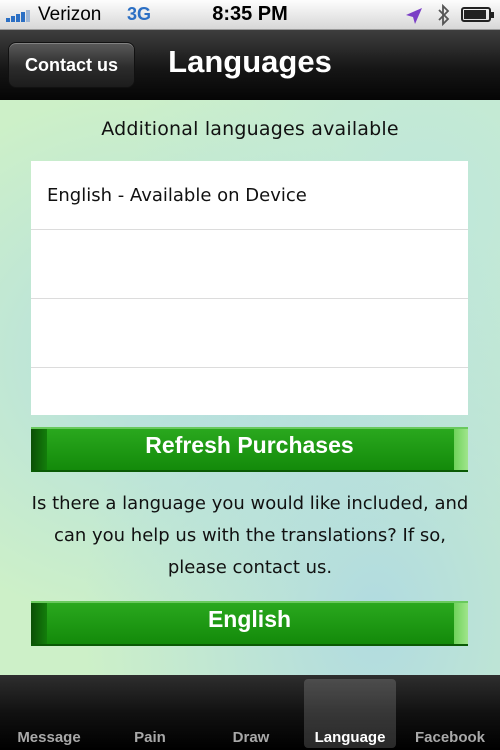  What do you see at coordinates (444, 15) in the screenshot?
I see `bluetooth-icon` at bounding box center [444, 15].